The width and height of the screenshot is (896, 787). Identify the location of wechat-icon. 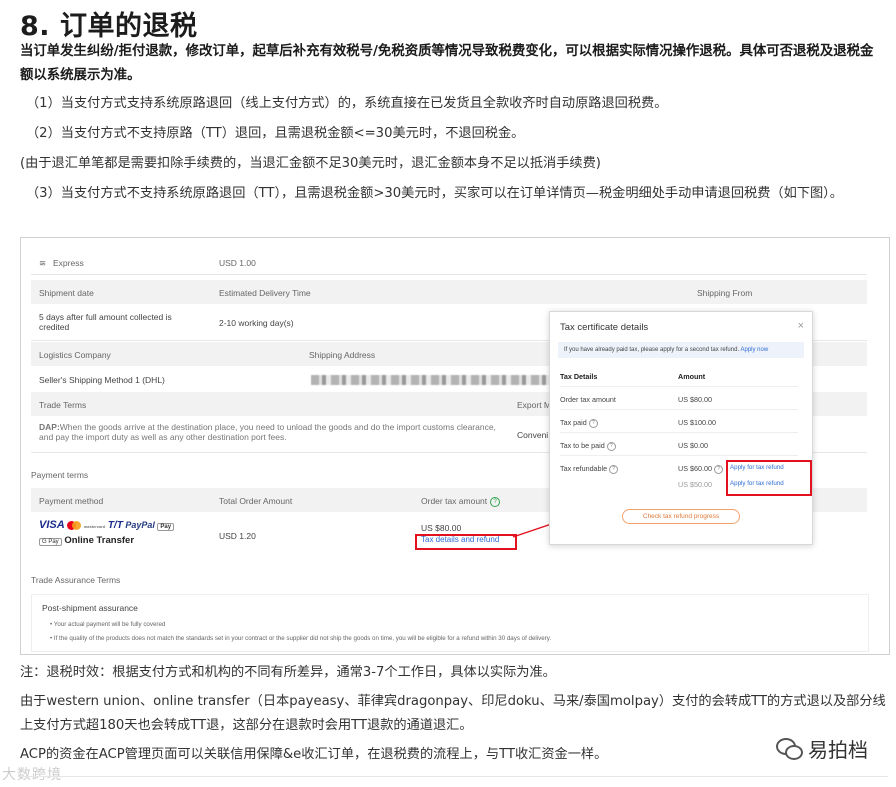
(789, 748).